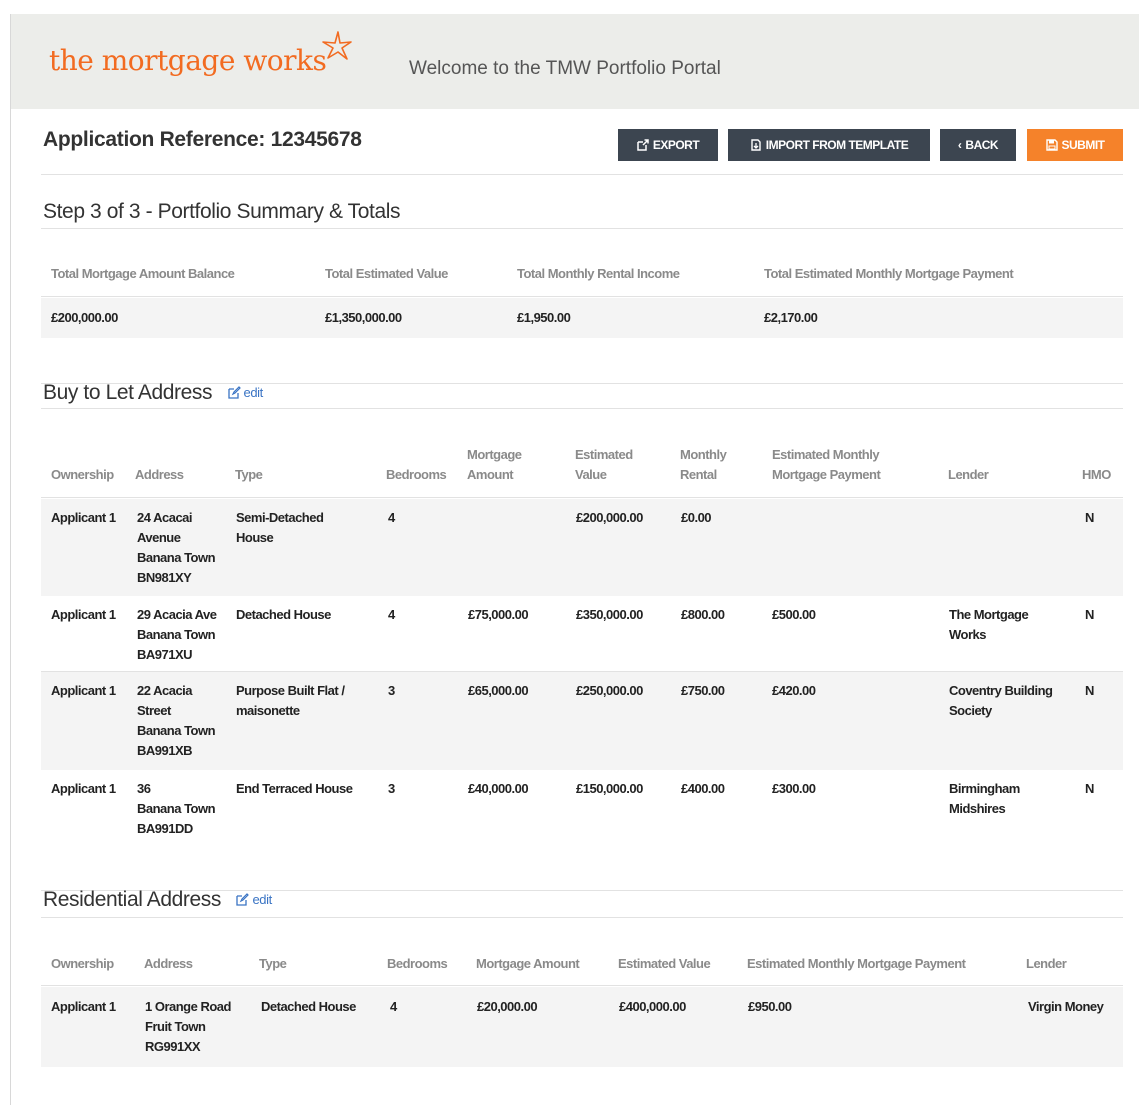 The height and width of the screenshot is (1105, 1139). I want to click on total-monthly-rental: £1,950.00, so click(544, 317).